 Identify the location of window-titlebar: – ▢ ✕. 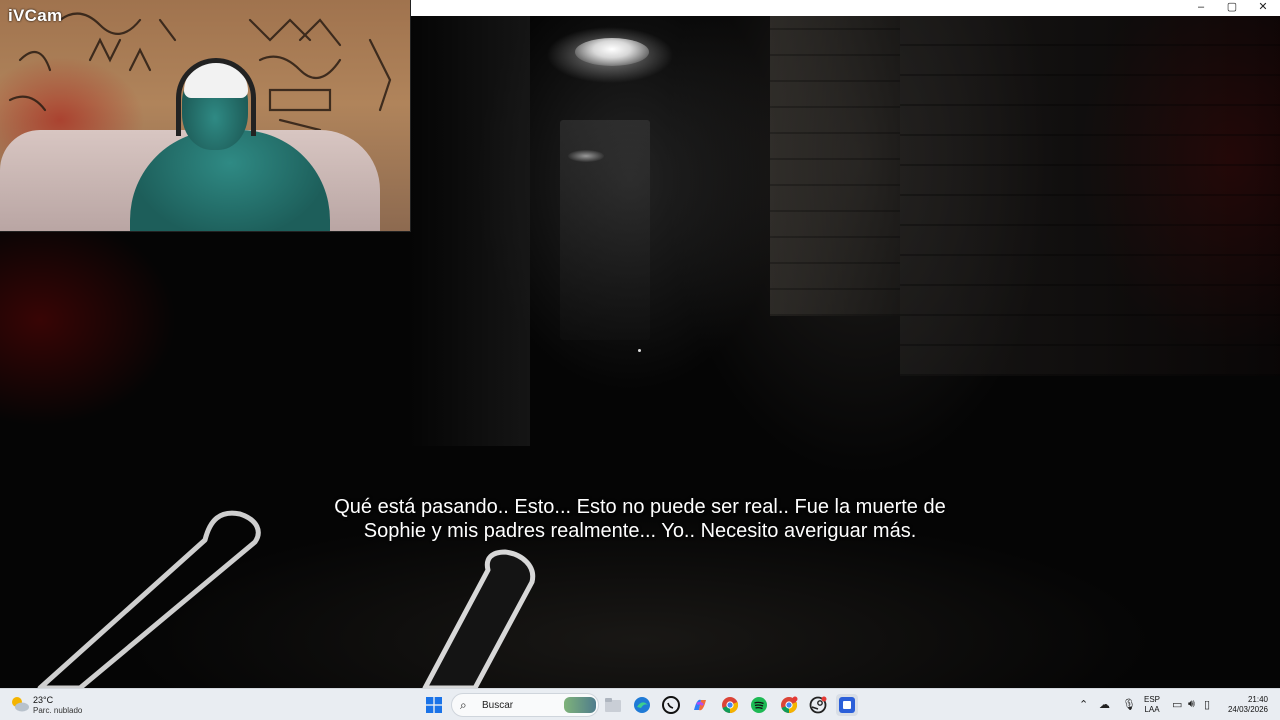
(845, 8).